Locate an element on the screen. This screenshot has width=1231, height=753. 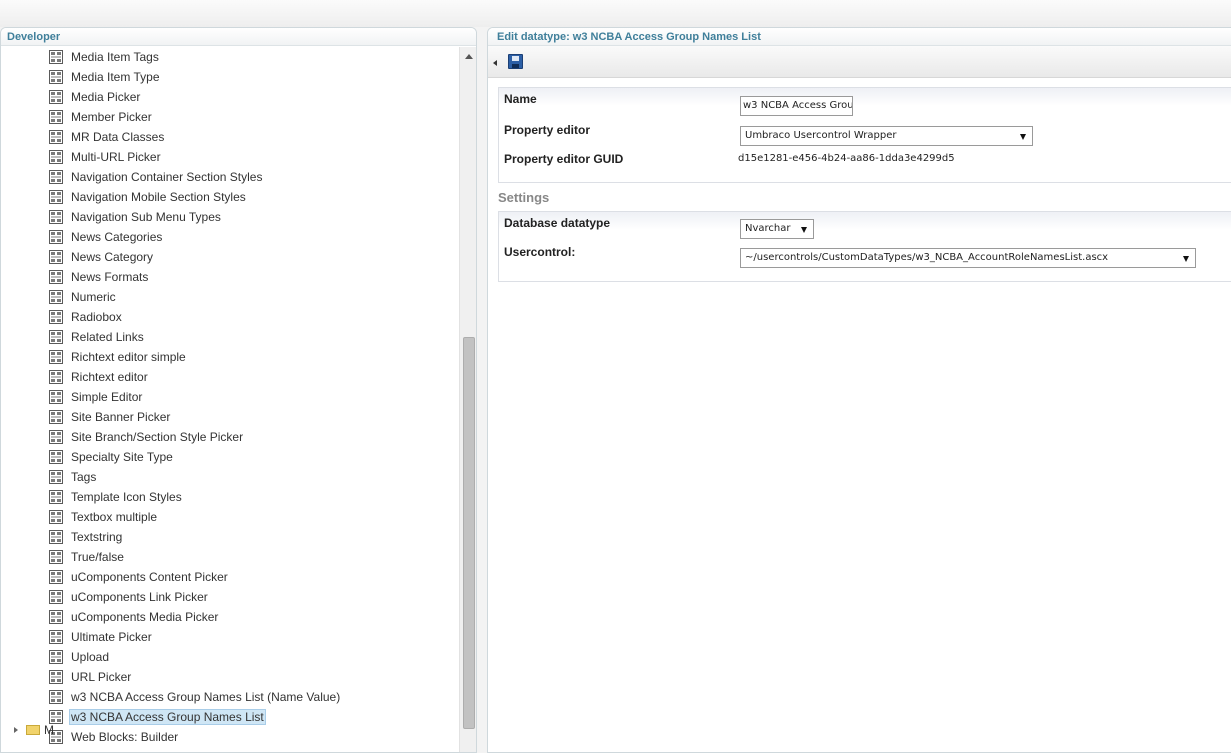
name-input: w3 NCBA Access Group is located at coordinates (796, 106).